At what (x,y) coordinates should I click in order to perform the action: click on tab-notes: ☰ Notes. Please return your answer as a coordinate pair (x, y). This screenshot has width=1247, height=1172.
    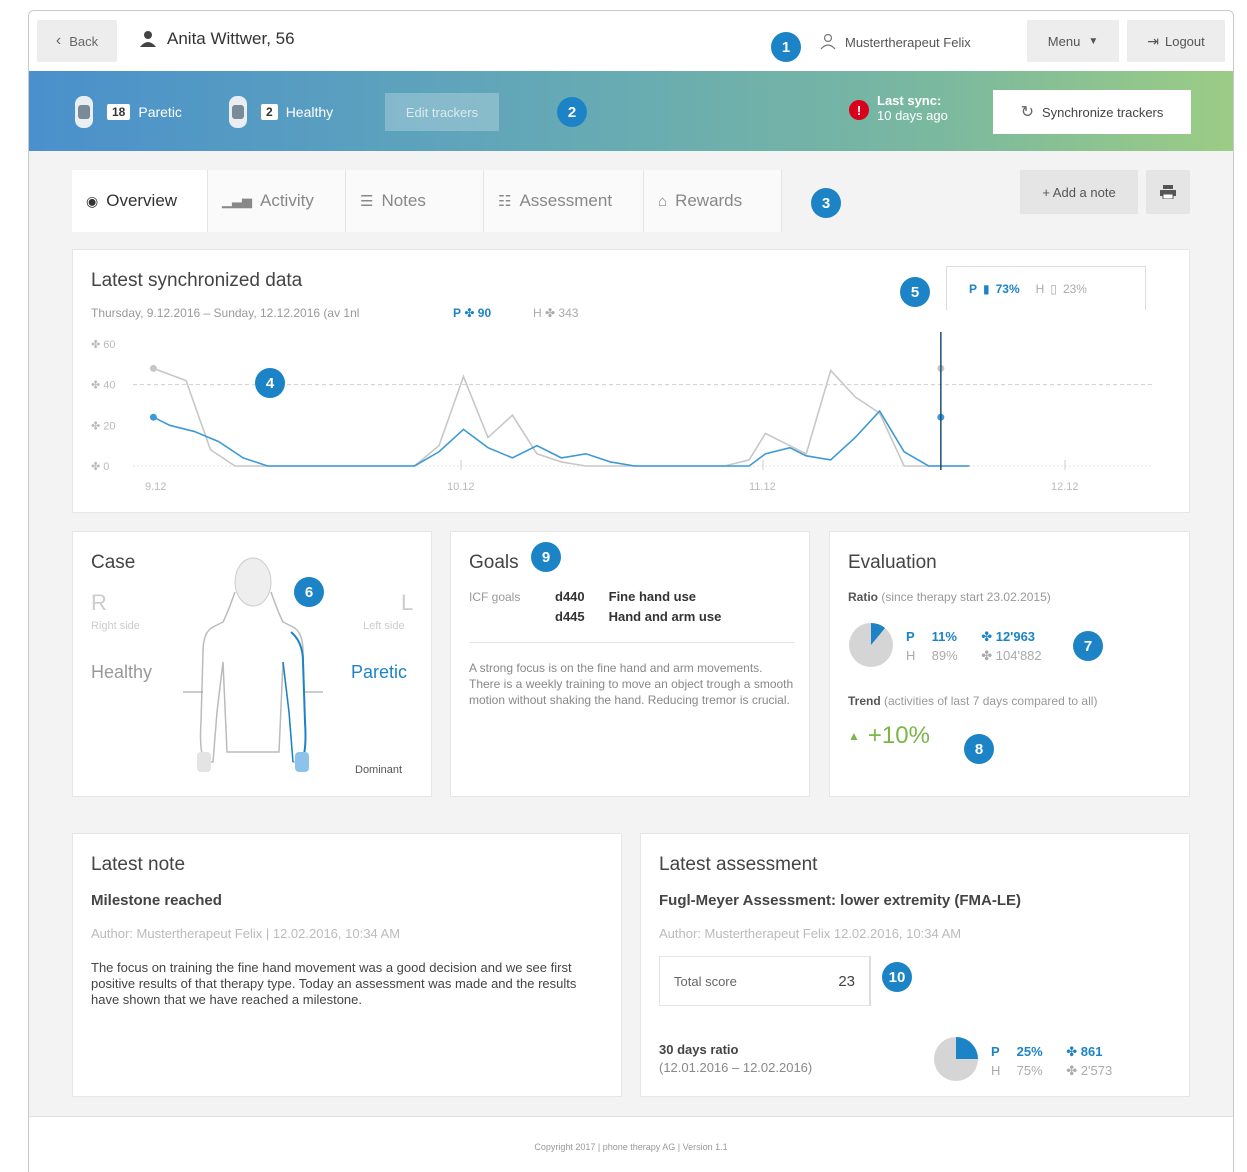
    Looking at the image, I should click on (415, 201).